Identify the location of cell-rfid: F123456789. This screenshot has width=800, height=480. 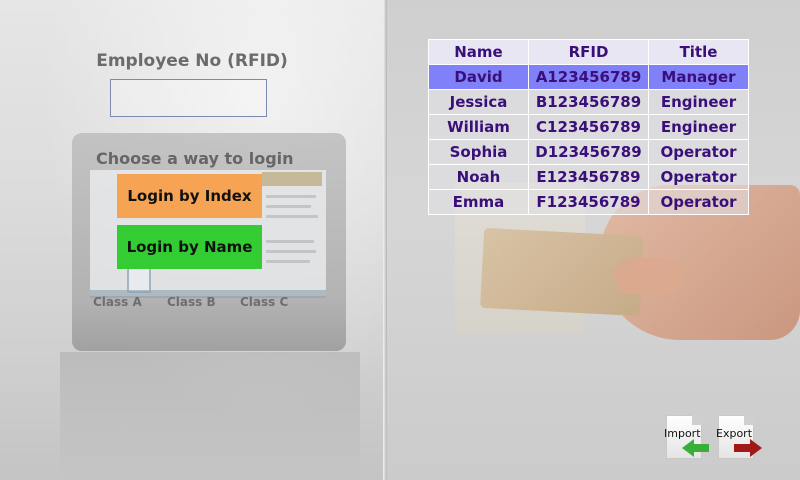
(588, 202).